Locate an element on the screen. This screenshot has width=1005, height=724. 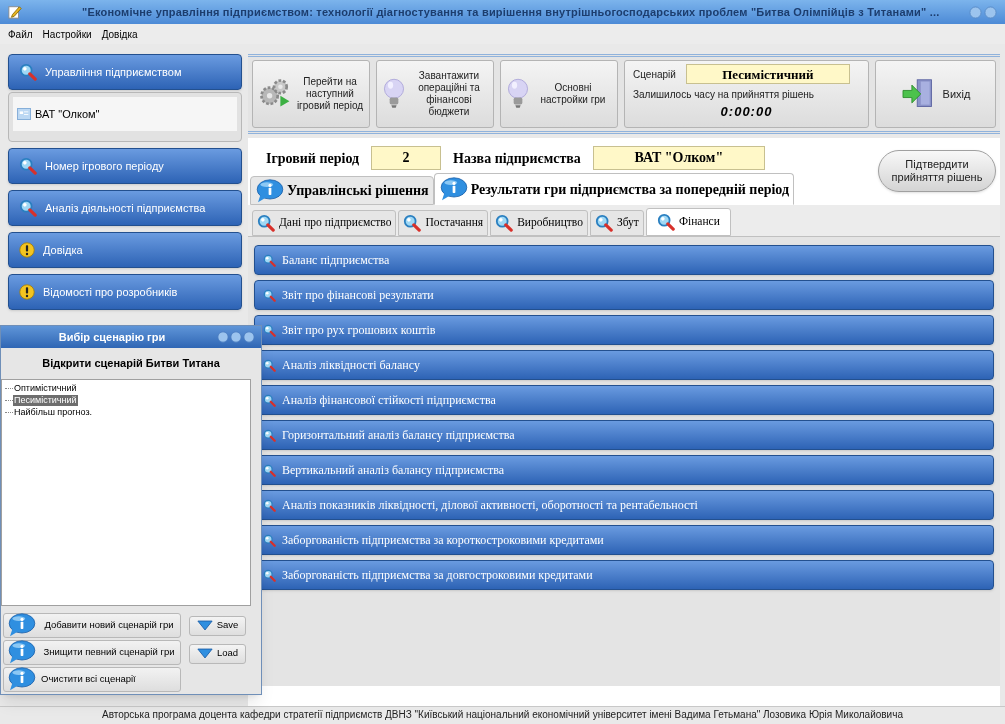
toolbar-button: Основні настройки гри is located at coordinates (559, 94).